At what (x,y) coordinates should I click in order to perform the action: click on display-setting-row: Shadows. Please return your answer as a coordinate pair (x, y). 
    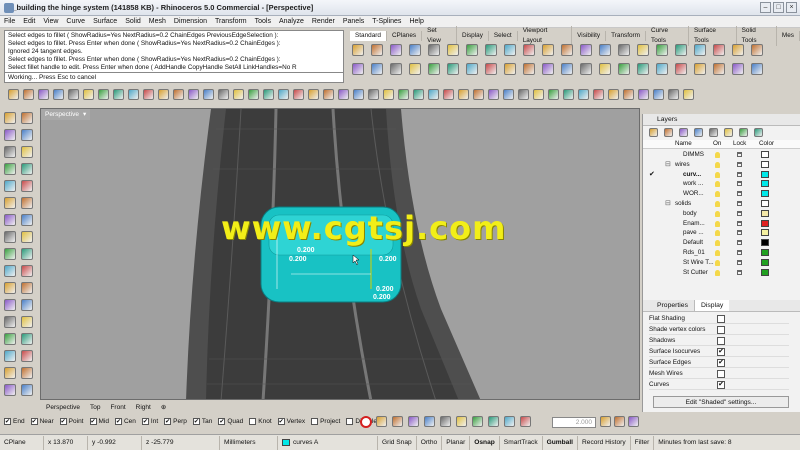
    Looking at the image, I should click on (719, 341).